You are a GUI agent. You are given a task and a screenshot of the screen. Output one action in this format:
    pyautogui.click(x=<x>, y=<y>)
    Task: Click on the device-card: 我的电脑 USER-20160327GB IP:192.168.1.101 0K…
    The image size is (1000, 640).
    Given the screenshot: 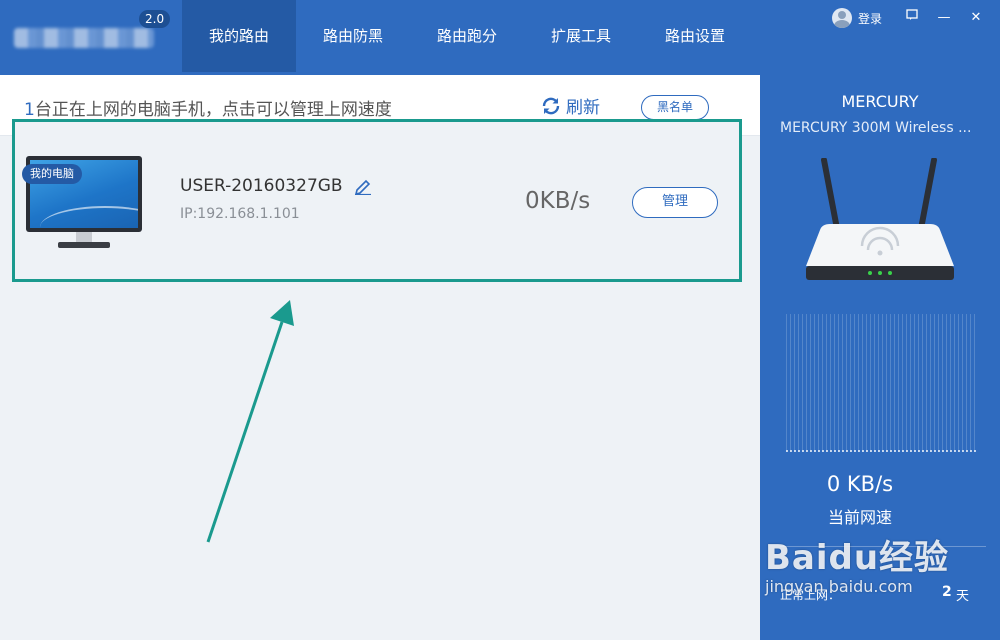 What is the action you would take?
    pyautogui.click(x=378, y=199)
    